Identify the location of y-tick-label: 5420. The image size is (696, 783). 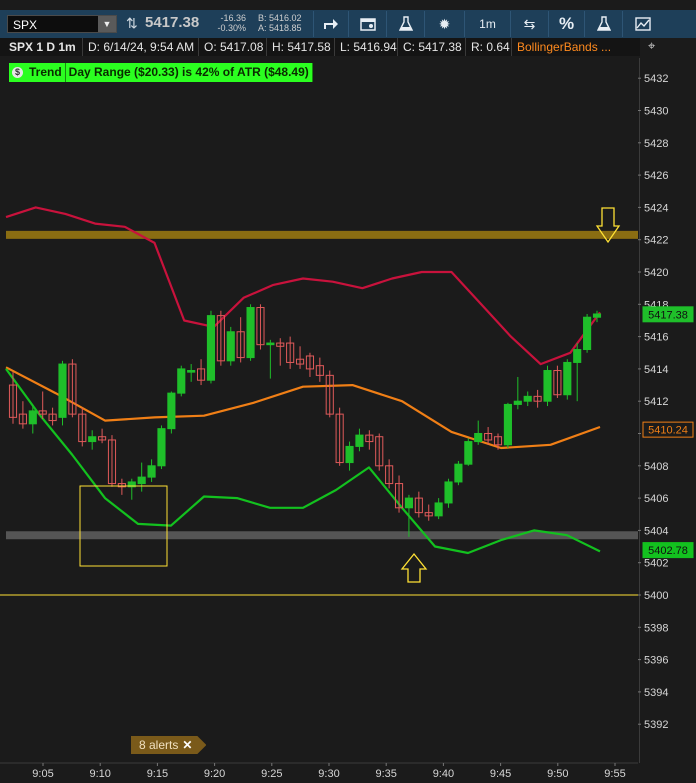
(656, 273).